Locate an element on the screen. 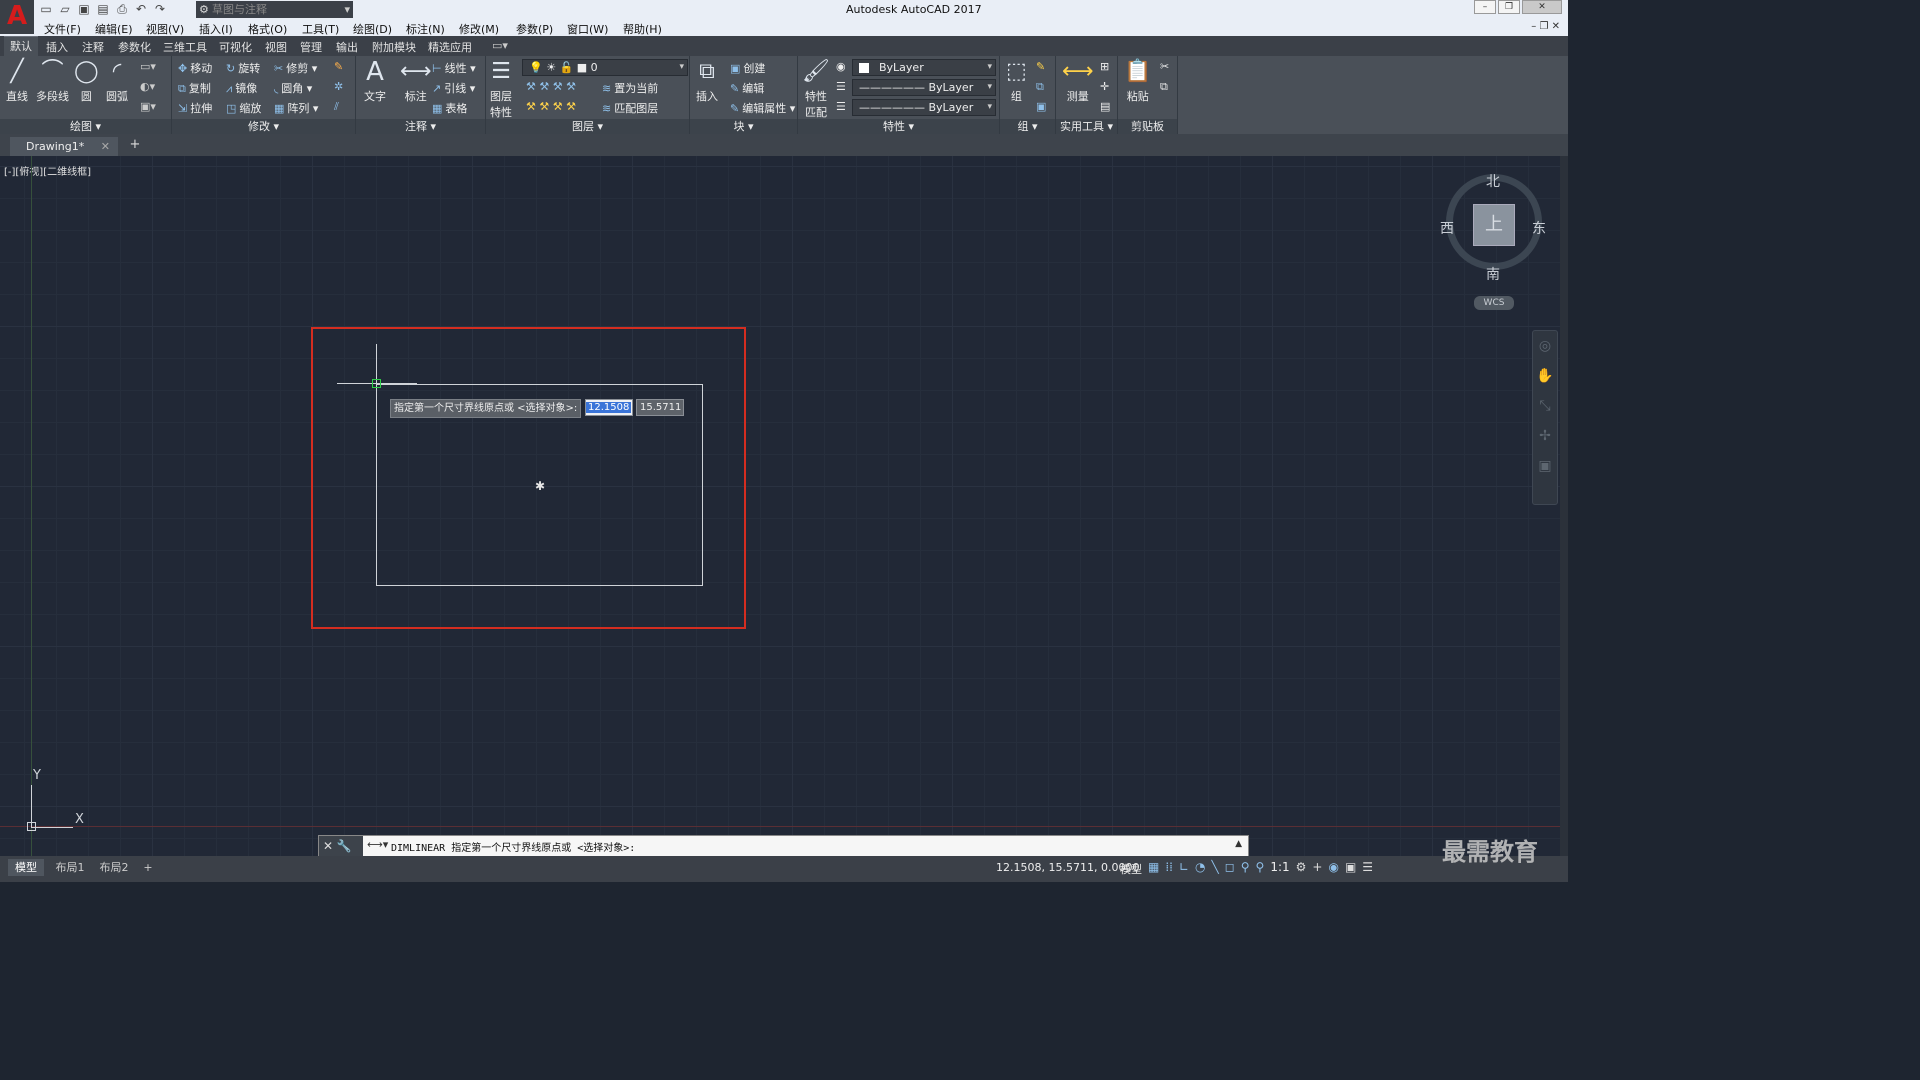 The width and height of the screenshot is (1920, 1080). tab-default: 默认 is located at coordinates (21, 46).